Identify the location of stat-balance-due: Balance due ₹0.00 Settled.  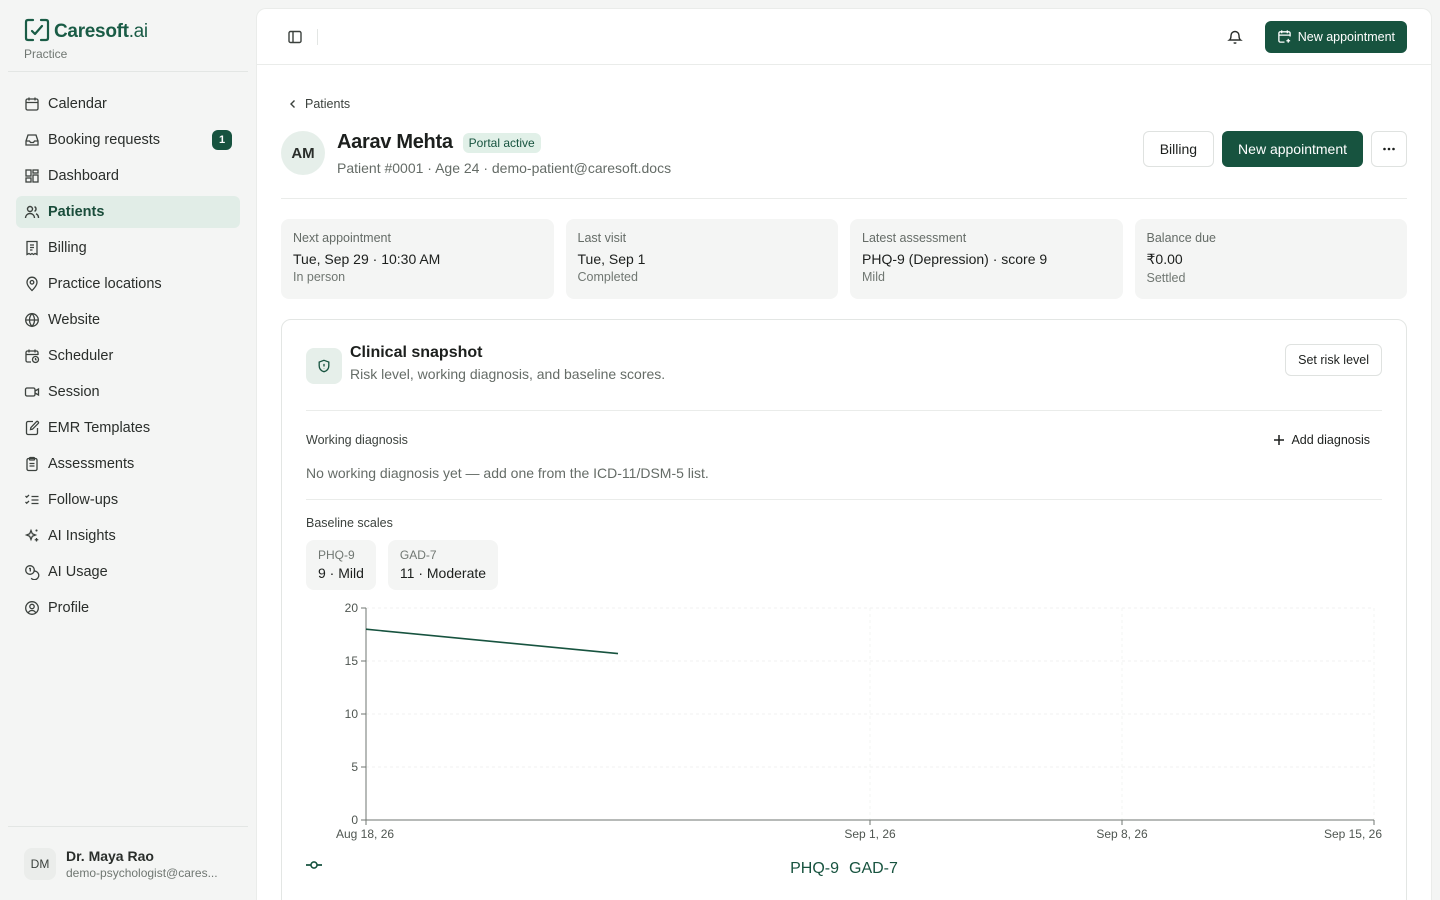
(1270, 259).